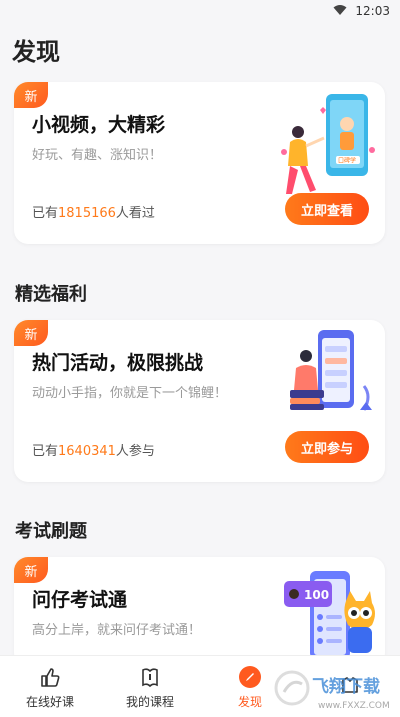 This screenshot has width=400, height=717. I want to click on page-title: 发现, so click(36, 52).